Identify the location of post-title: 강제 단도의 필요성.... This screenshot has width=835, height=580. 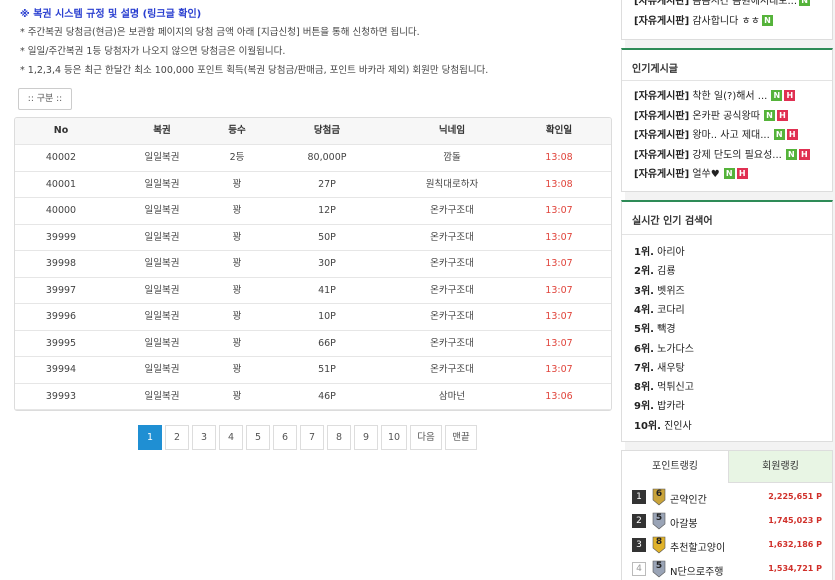
(737, 155).